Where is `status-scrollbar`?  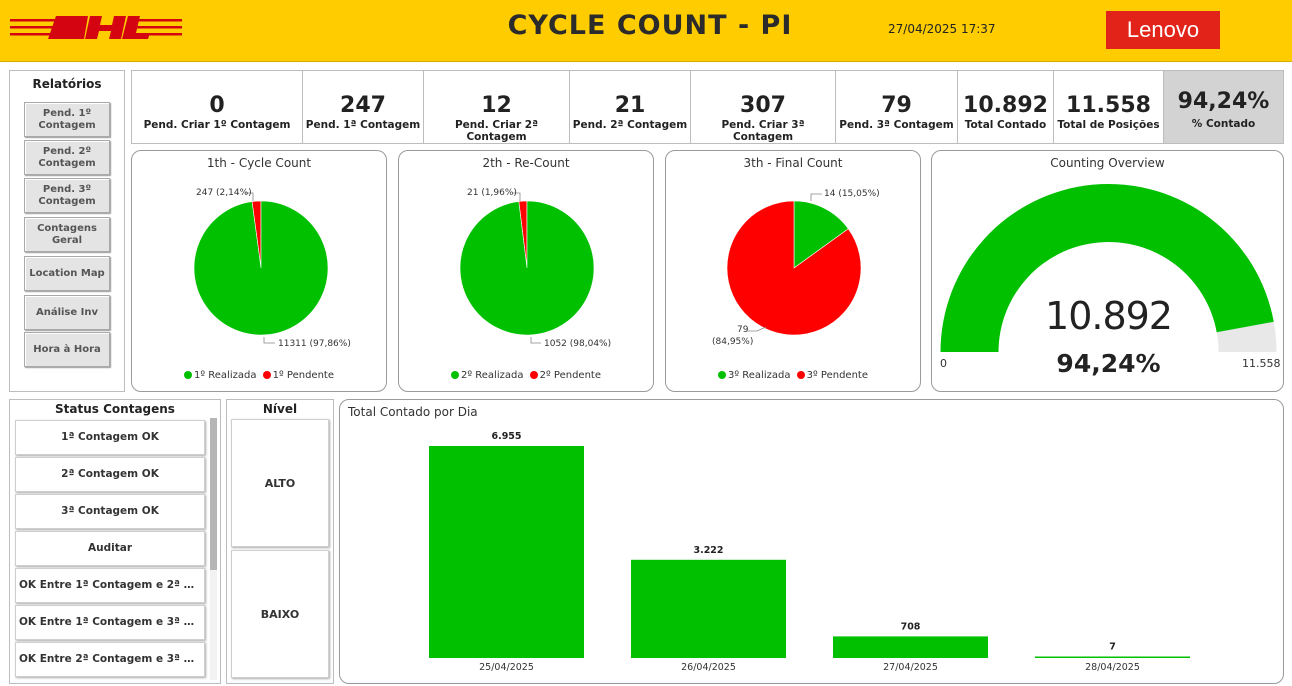
status-scrollbar is located at coordinates (213, 549).